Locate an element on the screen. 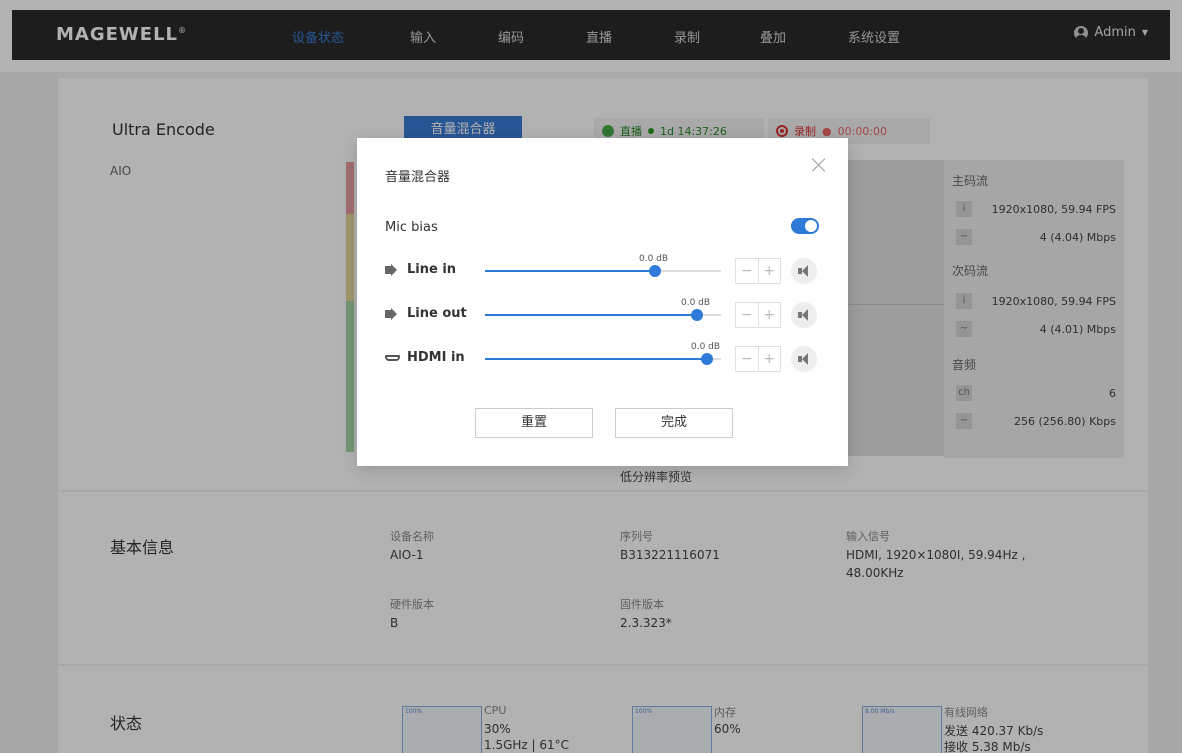 This screenshot has height=753, width=1182. channel-row-hdmi-in: HDMI in 0.0 dB − + is located at coordinates (605, 358).